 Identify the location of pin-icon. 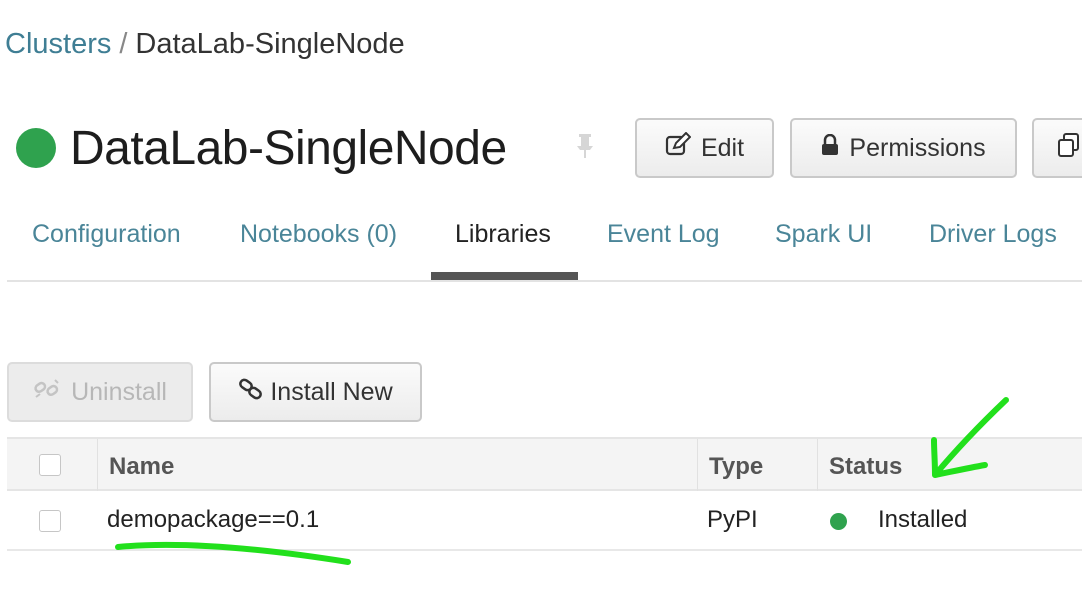
(585, 148).